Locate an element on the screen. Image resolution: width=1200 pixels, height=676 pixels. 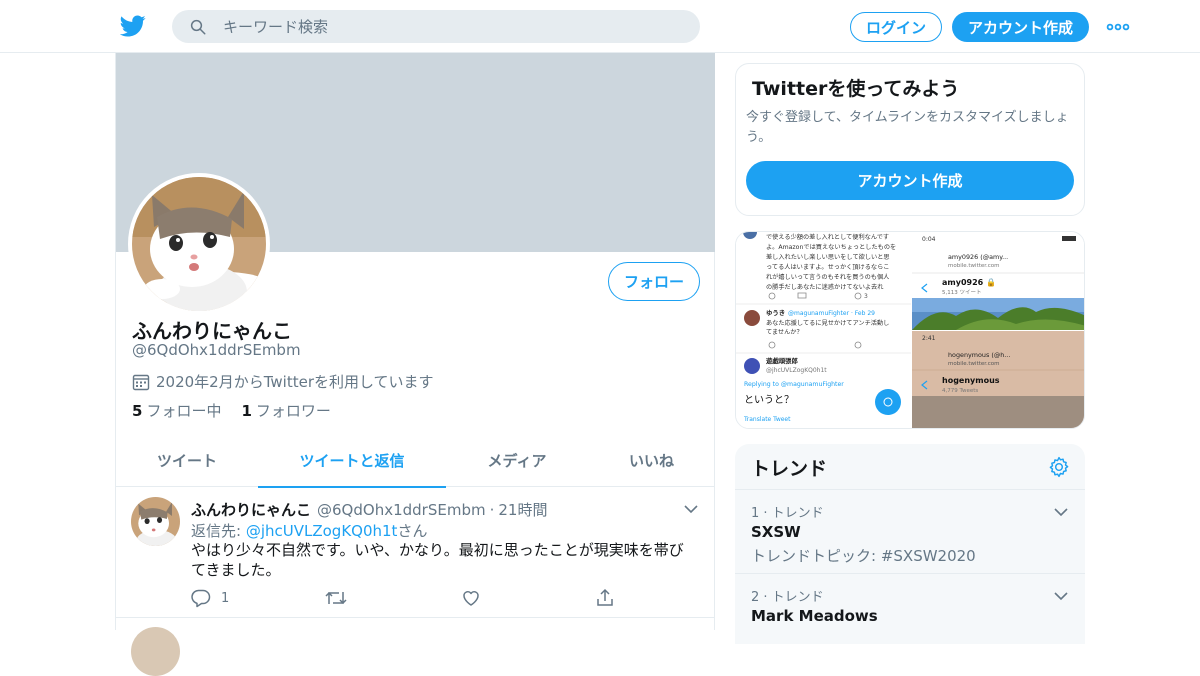
trend-name: Mark Meadows is located at coordinates (814, 616).